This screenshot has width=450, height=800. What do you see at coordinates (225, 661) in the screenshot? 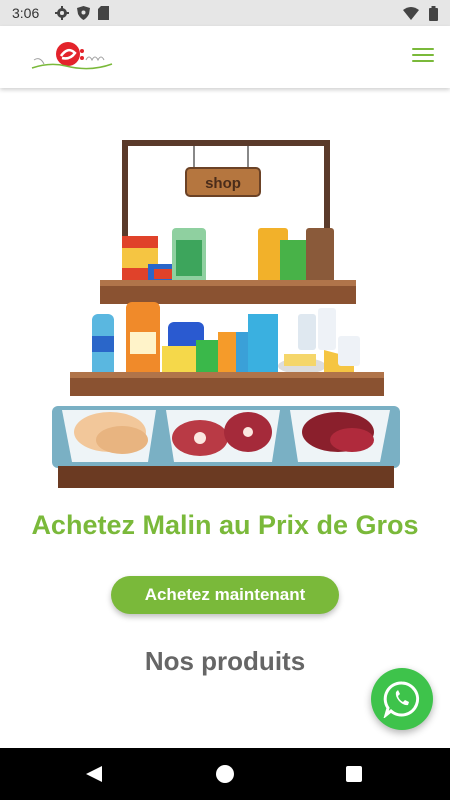
I see `section-title: Nos produits` at bounding box center [225, 661].